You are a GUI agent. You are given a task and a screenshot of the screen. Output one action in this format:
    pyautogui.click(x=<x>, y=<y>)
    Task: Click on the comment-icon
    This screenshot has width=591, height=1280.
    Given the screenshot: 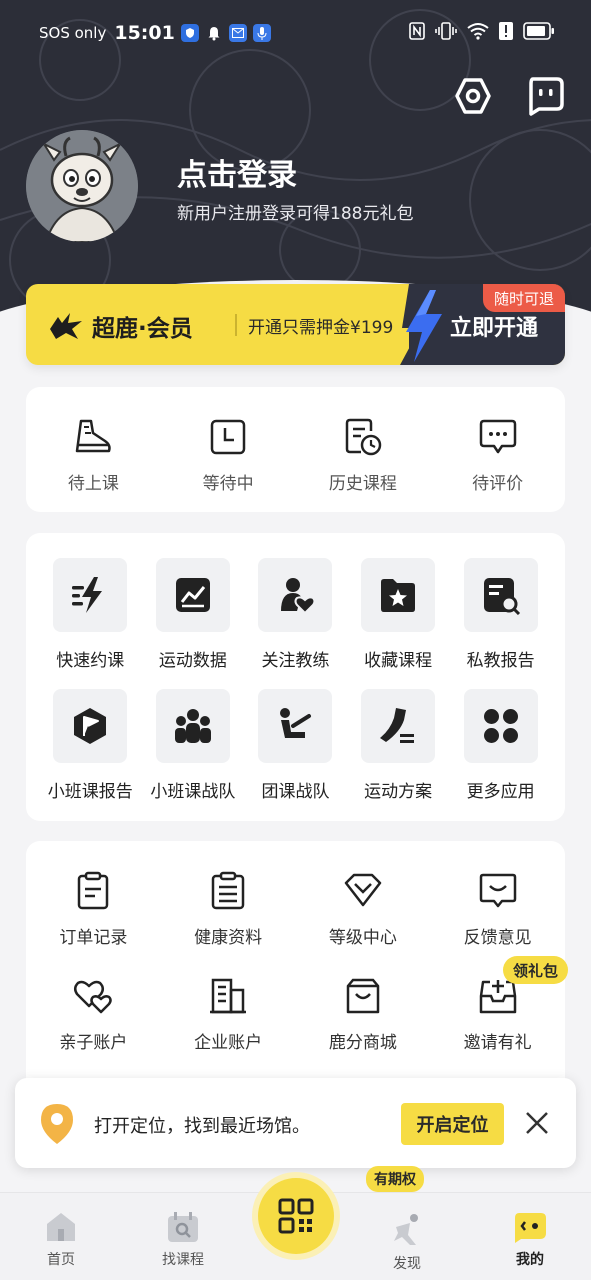 What is the action you would take?
    pyautogui.click(x=498, y=437)
    